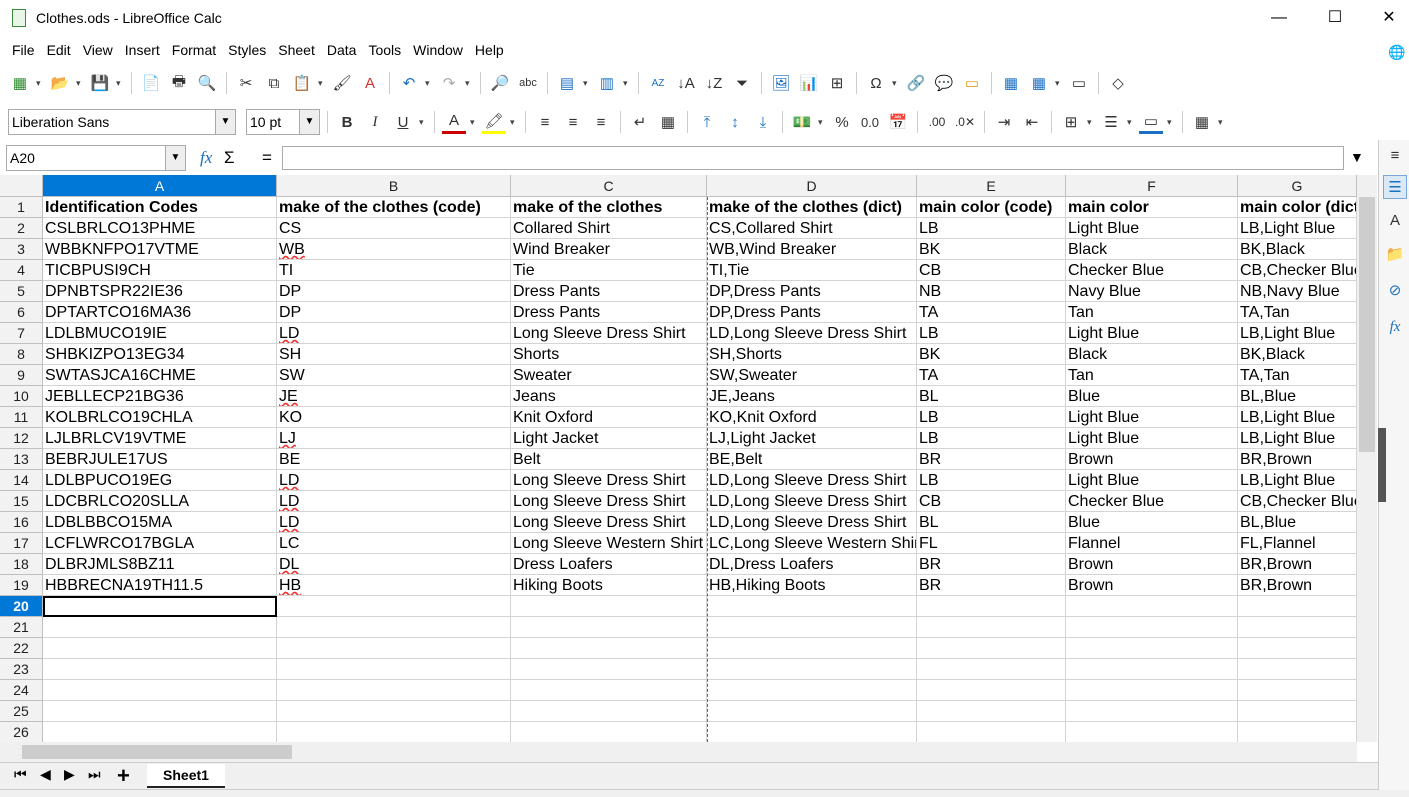 The width and height of the screenshot is (1409, 797). Describe the element at coordinates (21, 228) in the screenshot. I see `row-header-2: 2` at that location.